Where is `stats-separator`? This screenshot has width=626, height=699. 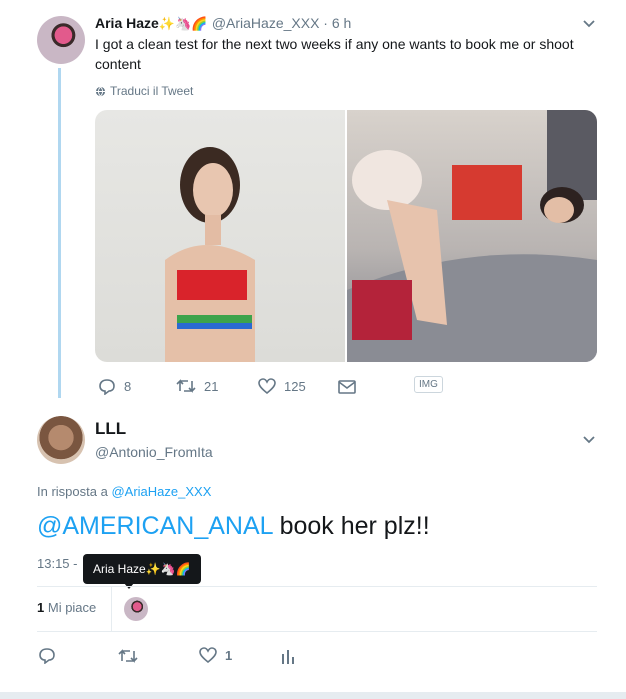 stats-separator is located at coordinates (111, 609).